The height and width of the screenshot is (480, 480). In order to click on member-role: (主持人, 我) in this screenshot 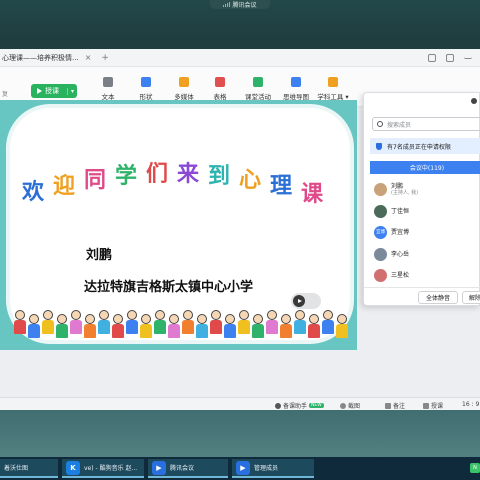, I will do `click(405, 192)`.